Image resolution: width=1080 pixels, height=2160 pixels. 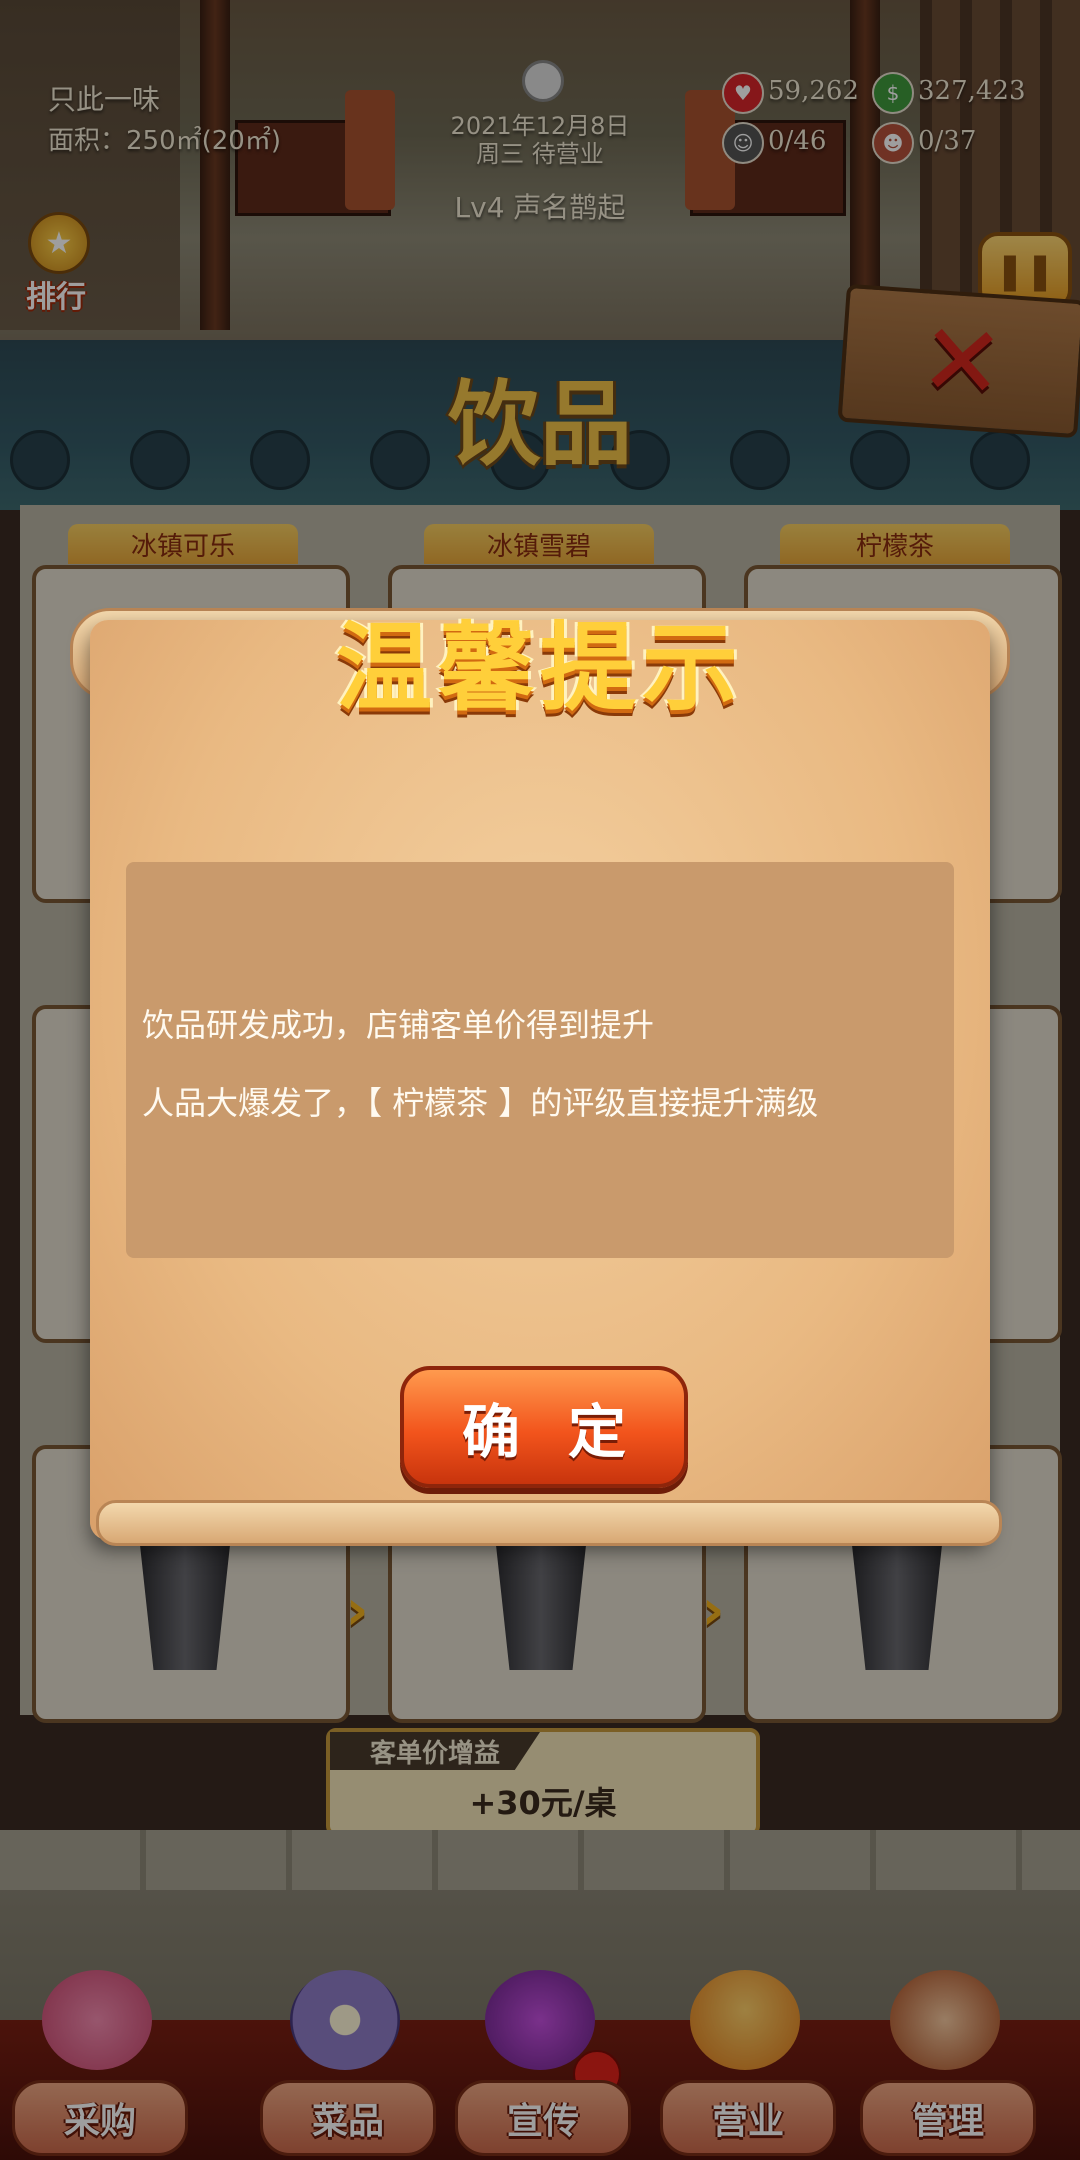 What do you see at coordinates (549, 1523) in the screenshot?
I see `scroll-roll-bottom` at bounding box center [549, 1523].